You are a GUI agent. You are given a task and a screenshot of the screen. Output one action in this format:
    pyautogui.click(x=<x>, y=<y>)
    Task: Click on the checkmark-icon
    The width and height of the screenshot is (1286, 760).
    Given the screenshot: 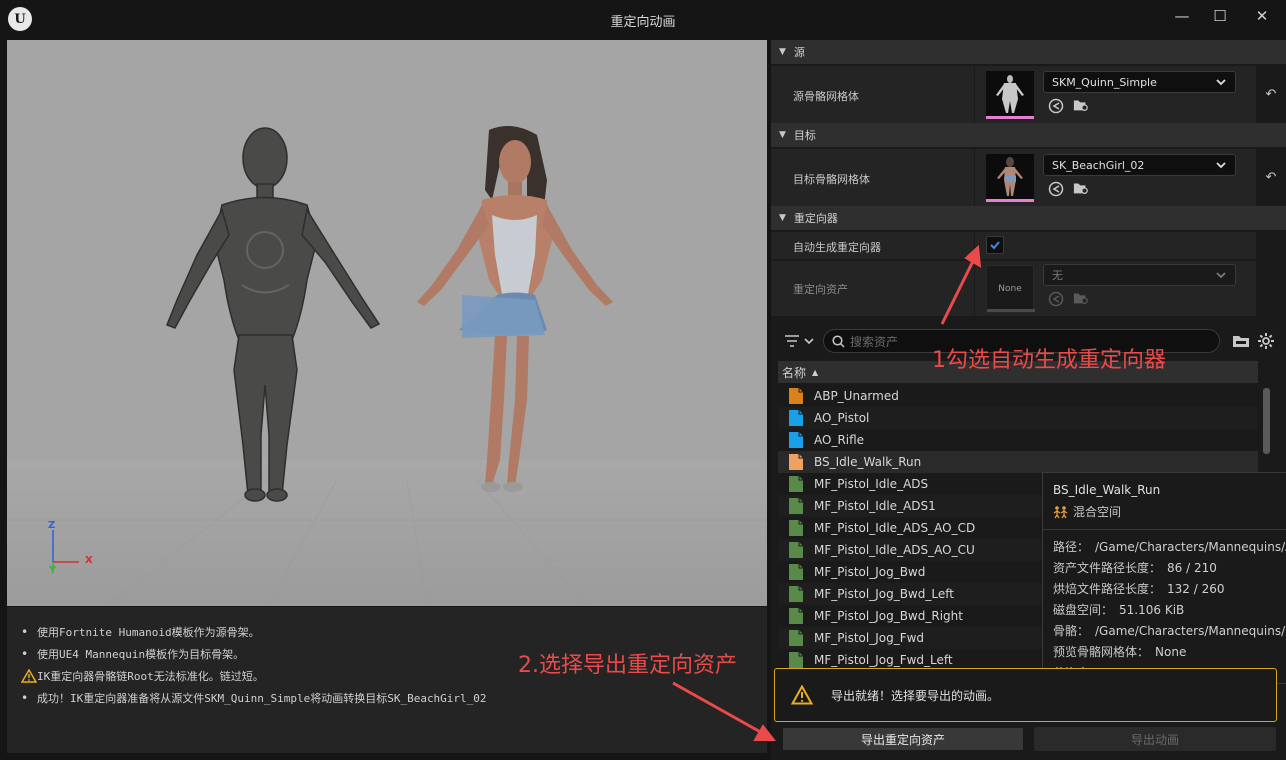 What is the action you would take?
    pyautogui.click(x=995, y=245)
    